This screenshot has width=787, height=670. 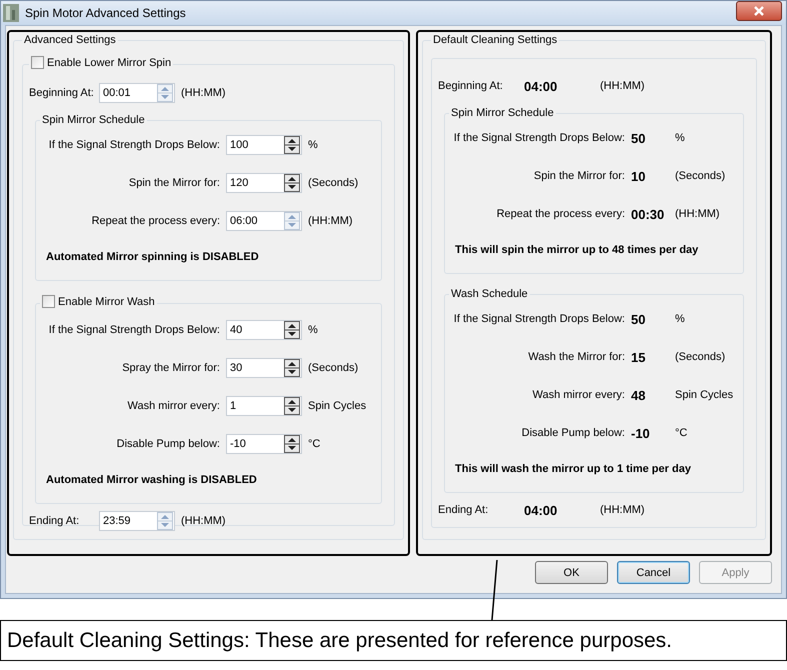 What do you see at coordinates (641, 433) in the screenshot?
I see `value-text: -10` at bounding box center [641, 433].